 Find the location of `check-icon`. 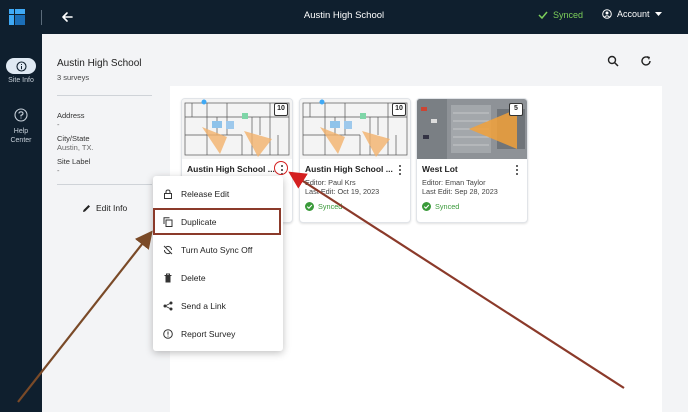

check-icon is located at coordinates (543, 15).